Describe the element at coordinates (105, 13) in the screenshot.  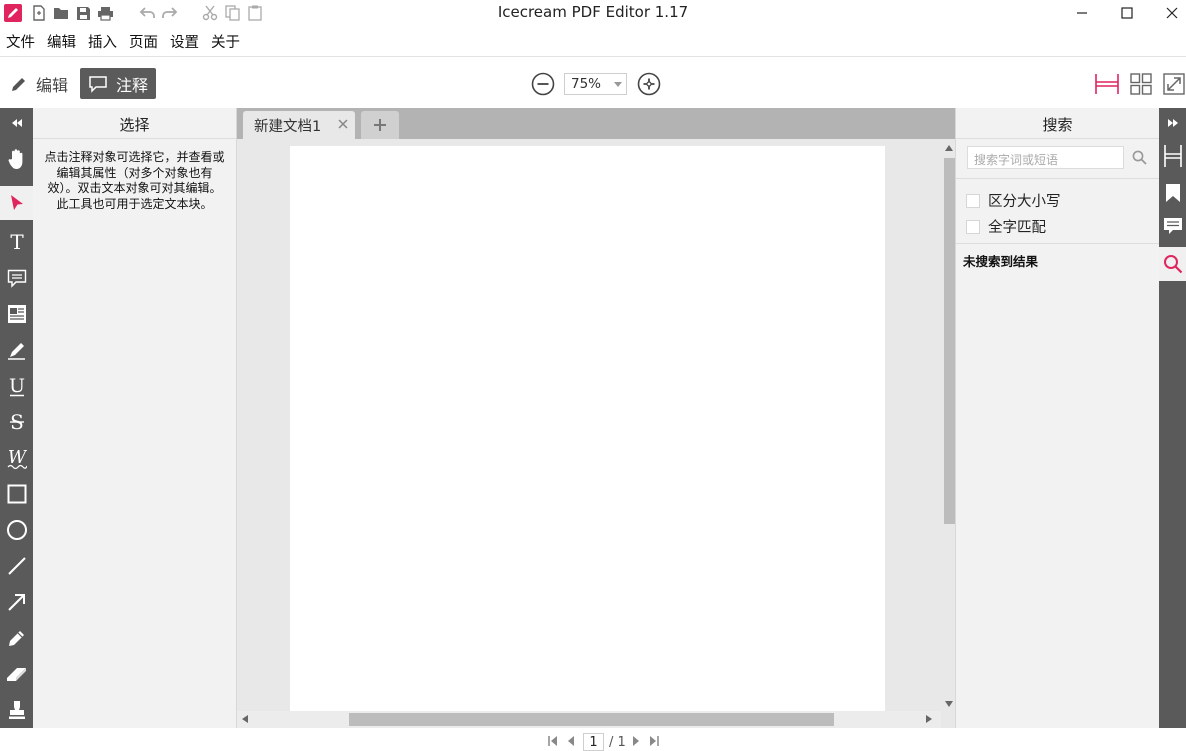
I see `print-icon` at that location.